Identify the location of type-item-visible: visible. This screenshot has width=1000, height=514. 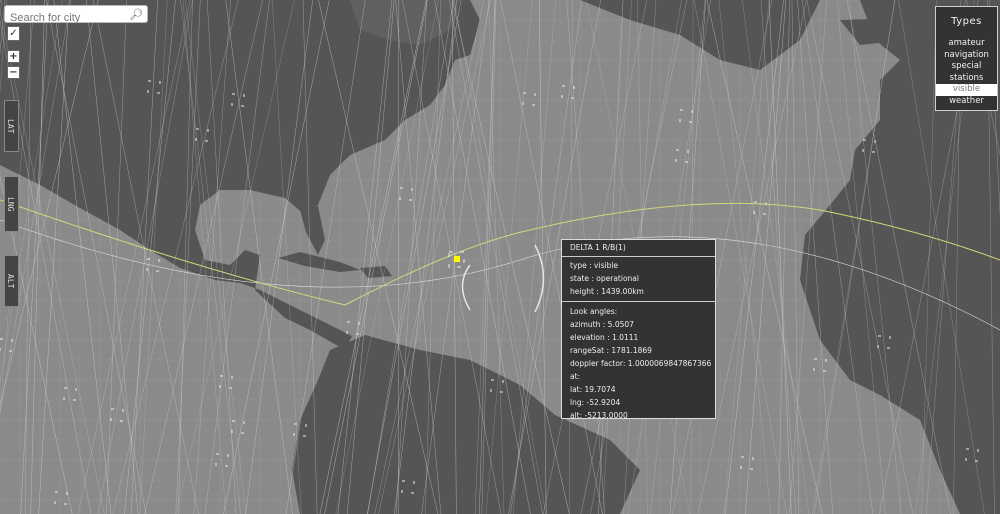
(966, 90).